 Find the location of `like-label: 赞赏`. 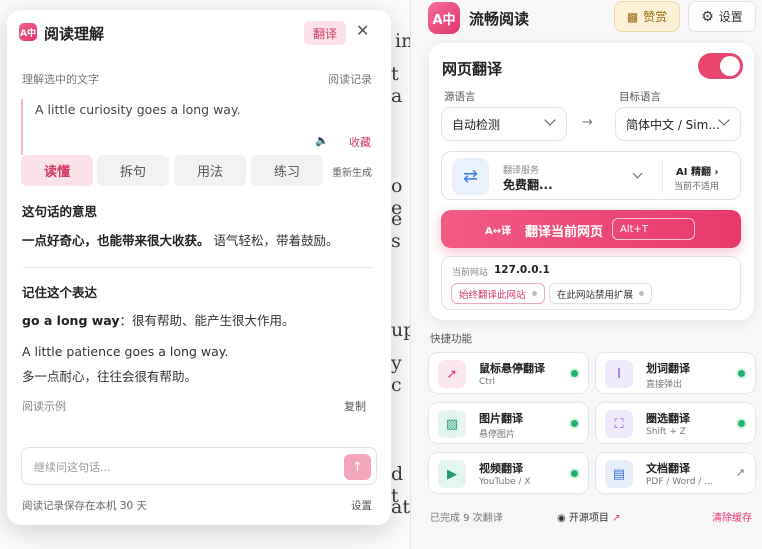

like-label: 赞赏 is located at coordinates (655, 17).